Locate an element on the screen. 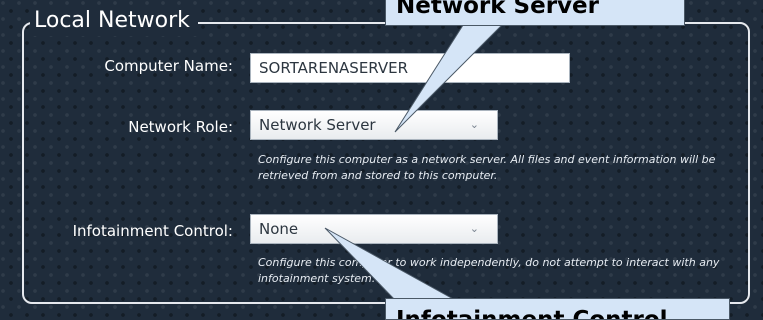 The width and height of the screenshot is (763, 320). callout-network-server-text: Network Server is located at coordinates (497, 9).